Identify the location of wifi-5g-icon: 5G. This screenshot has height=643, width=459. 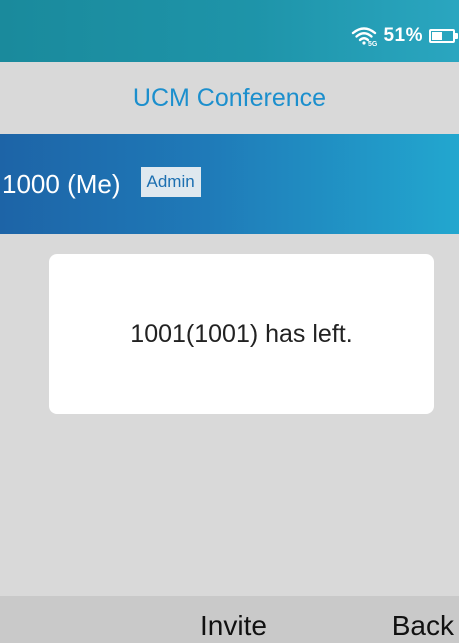
(364, 36).